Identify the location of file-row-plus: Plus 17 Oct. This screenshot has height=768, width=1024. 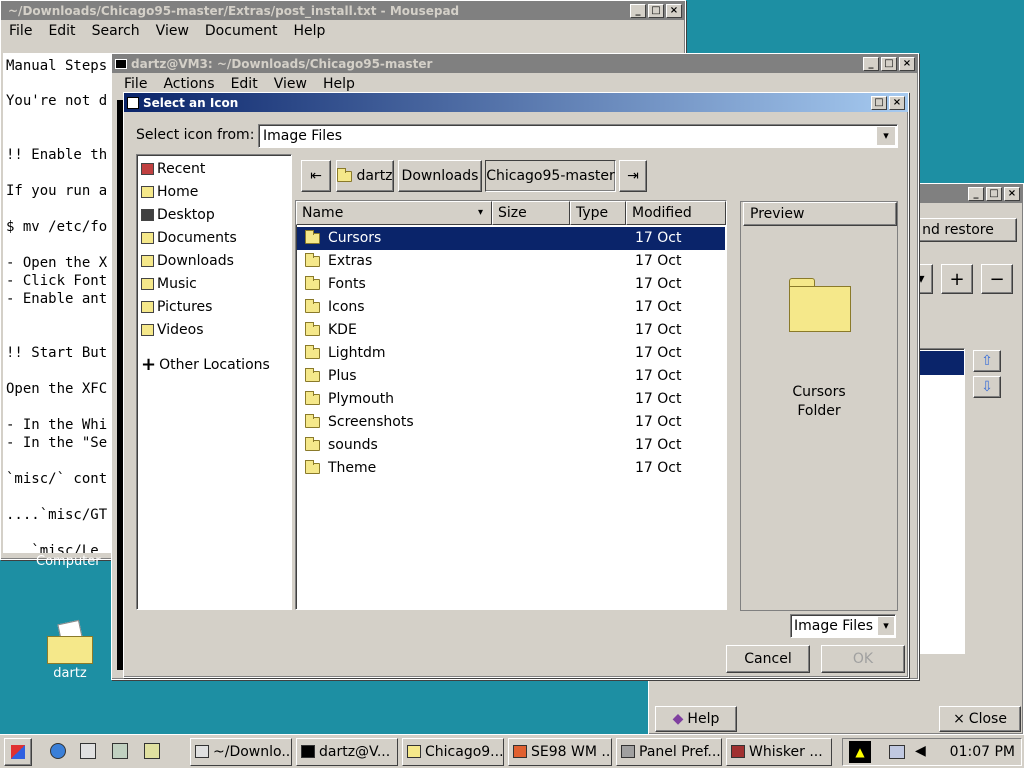
(511, 376).